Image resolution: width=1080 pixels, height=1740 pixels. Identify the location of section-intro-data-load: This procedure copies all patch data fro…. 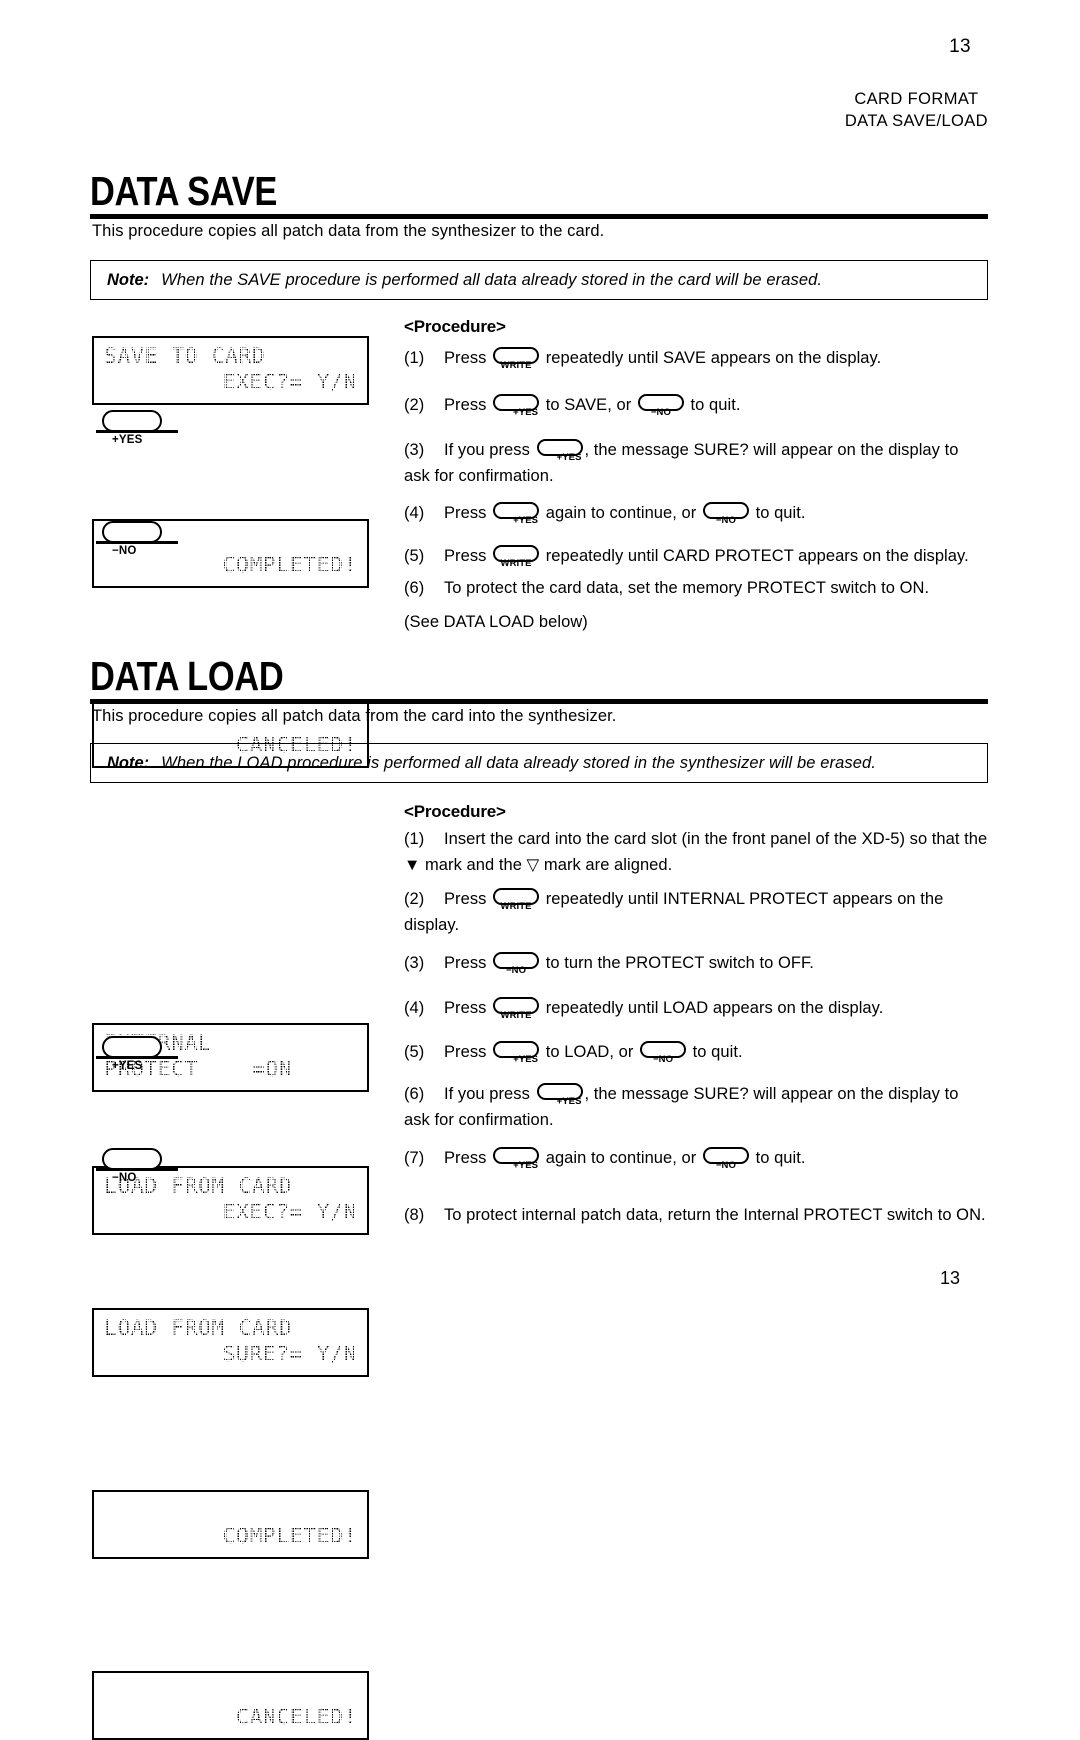
(354, 716).